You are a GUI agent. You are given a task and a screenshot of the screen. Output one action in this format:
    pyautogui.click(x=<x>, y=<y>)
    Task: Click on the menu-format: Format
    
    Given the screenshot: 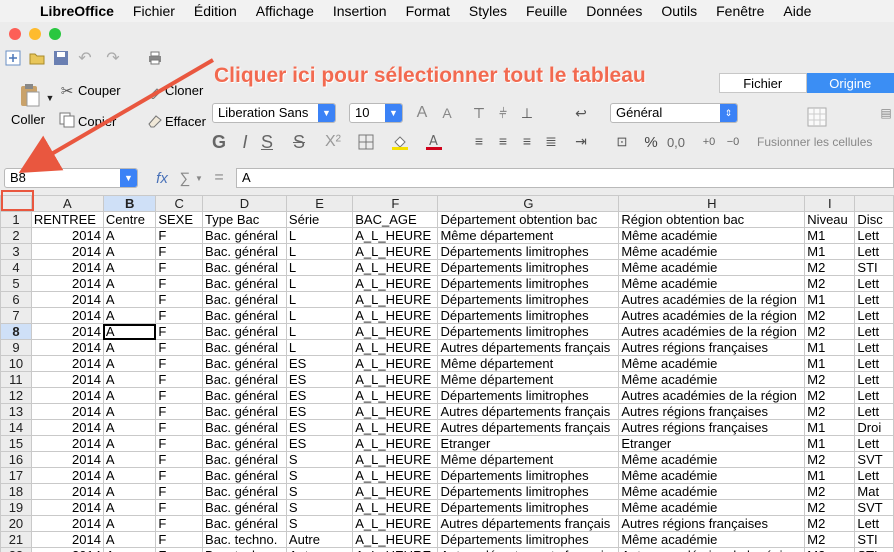 What is the action you would take?
    pyautogui.click(x=428, y=11)
    